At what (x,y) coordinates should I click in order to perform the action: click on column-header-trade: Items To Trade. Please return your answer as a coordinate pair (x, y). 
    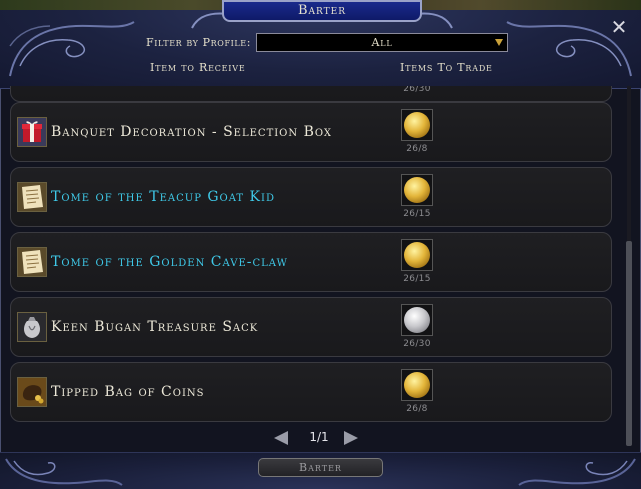
    Looking at the image, I should click on (446, 67).